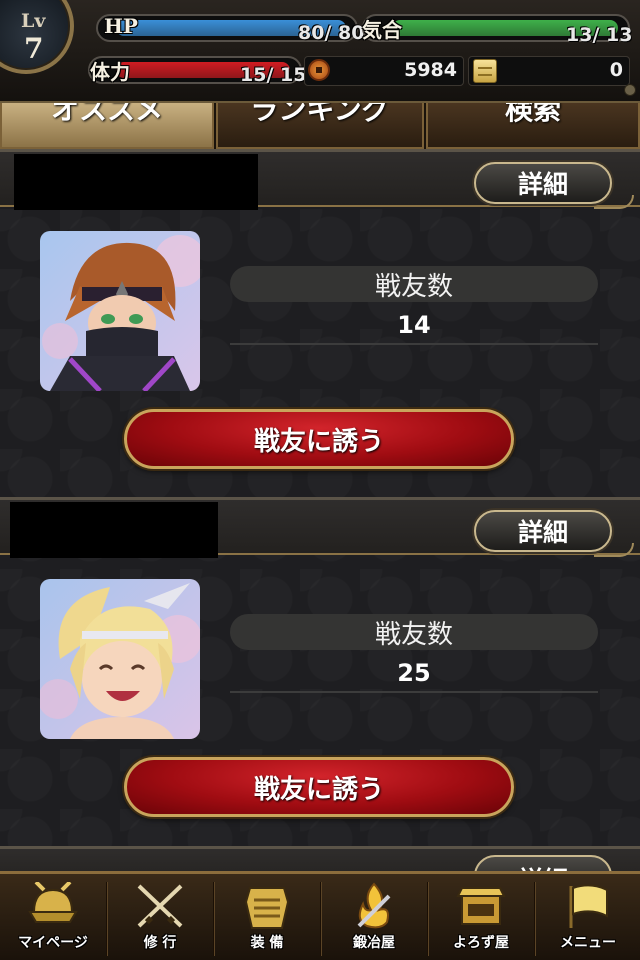 The height and width of the screenshot is (960, 640). I want to click on ninja-avatar, so click(120, 311).